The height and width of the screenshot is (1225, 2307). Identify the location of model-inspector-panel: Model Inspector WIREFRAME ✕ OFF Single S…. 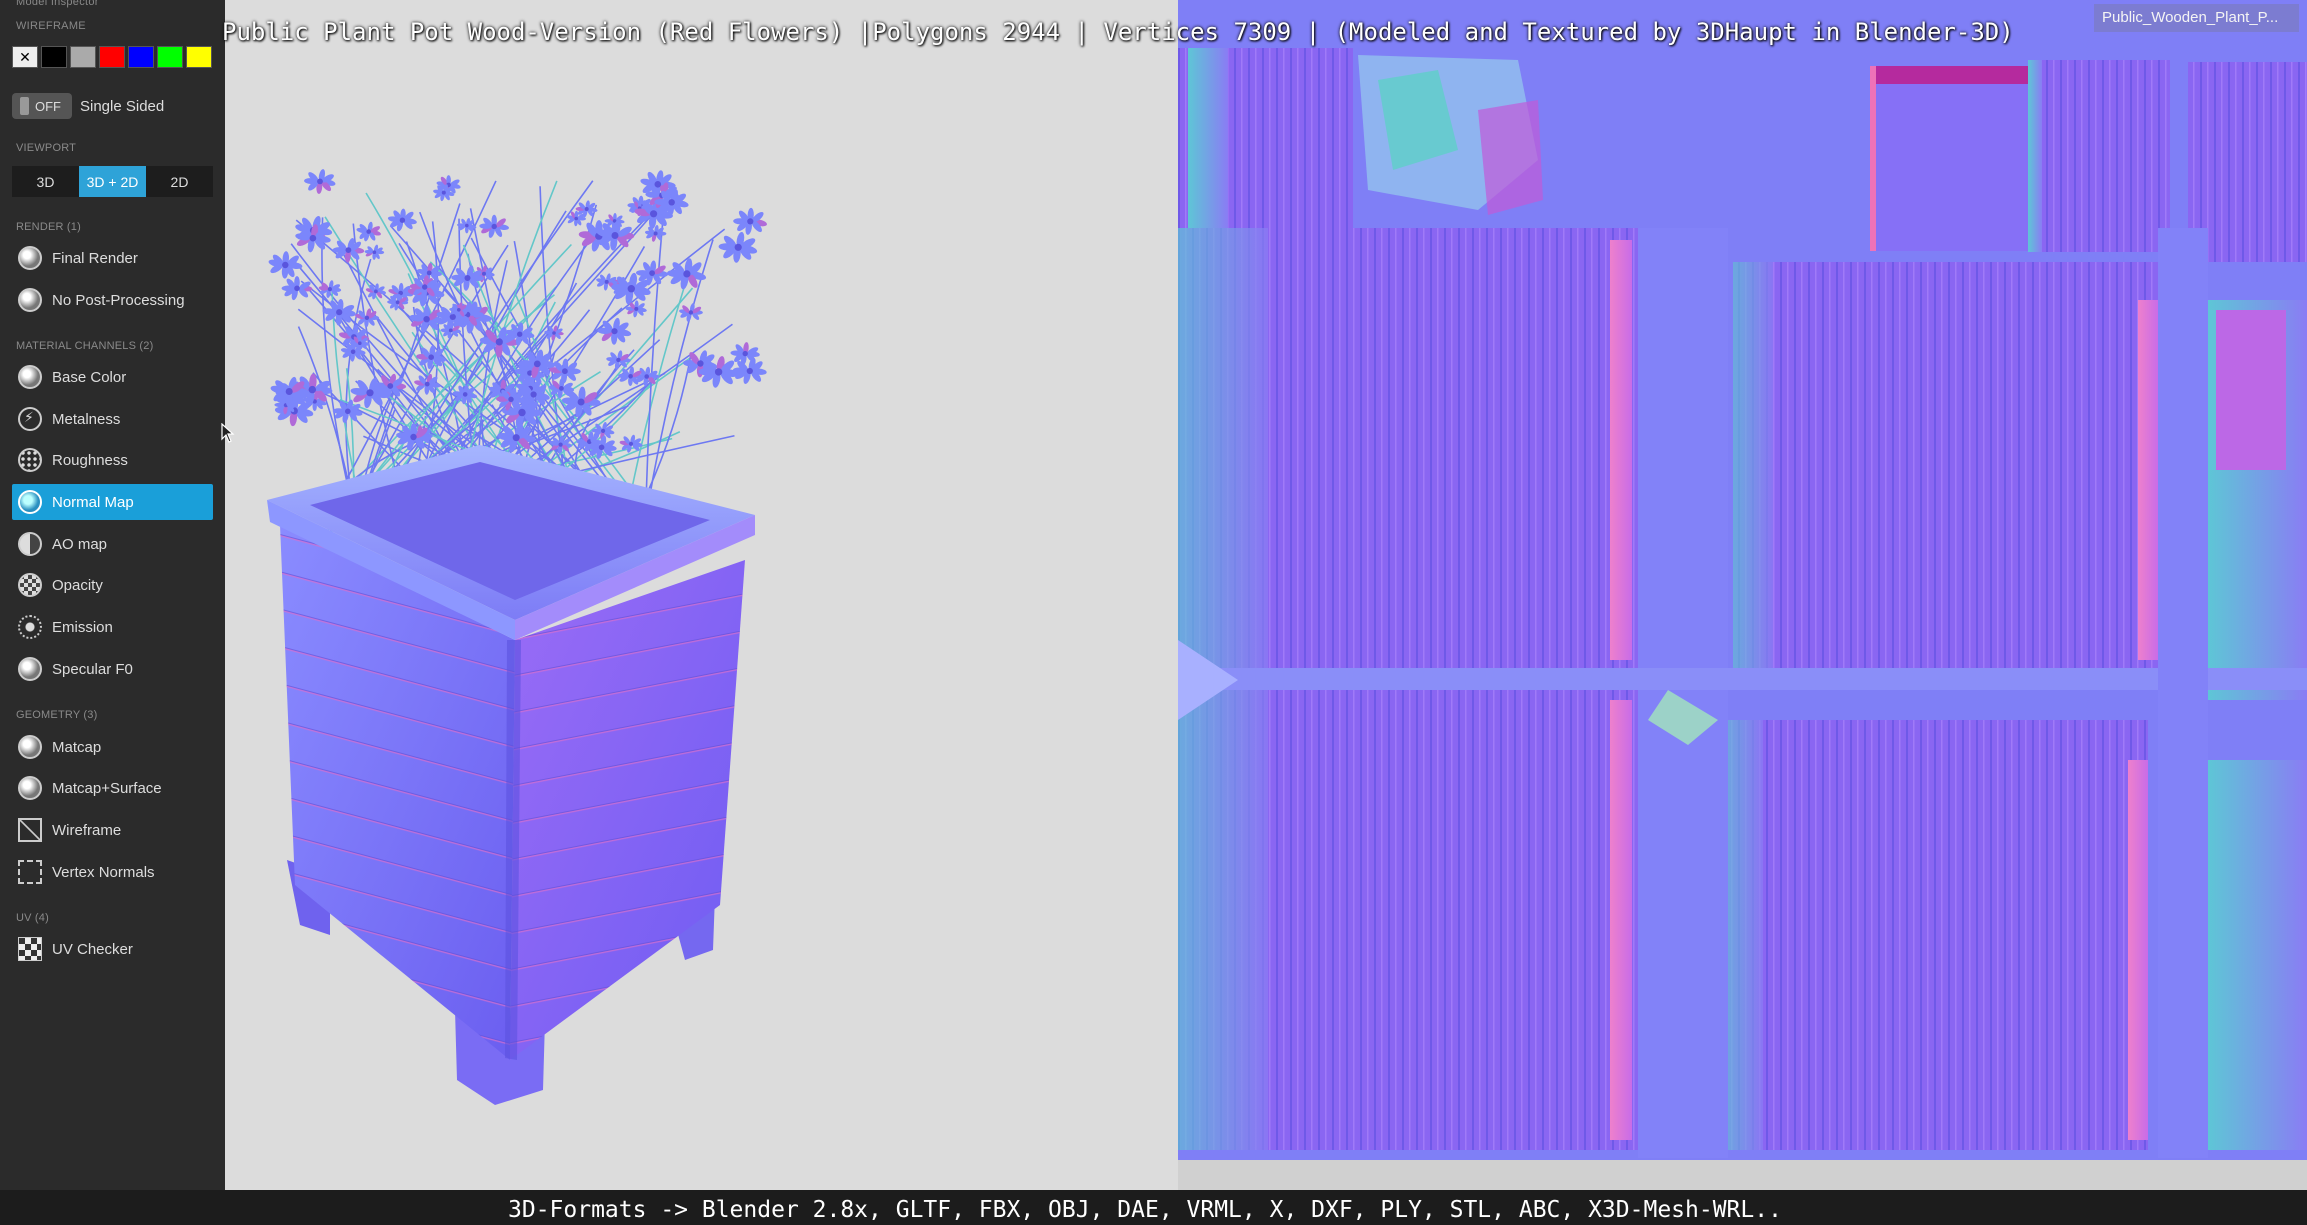
(112, 612).